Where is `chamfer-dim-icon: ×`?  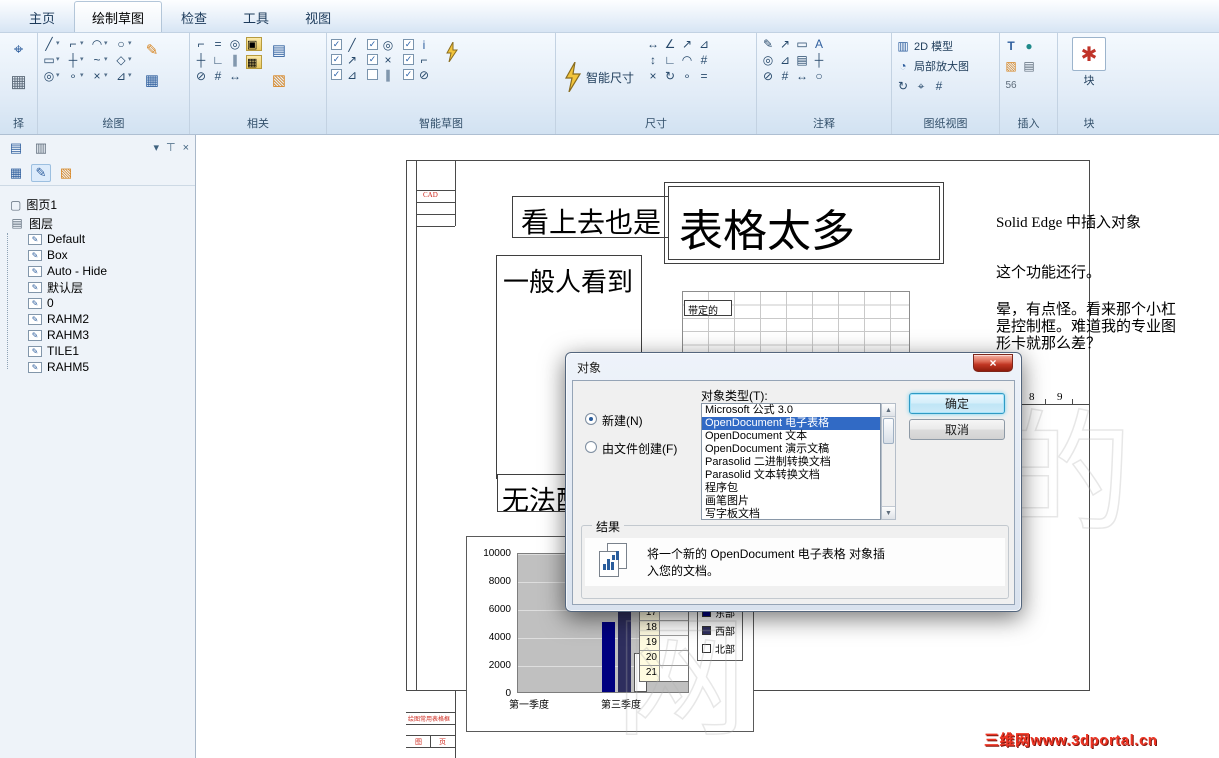 chamfer-dim-icon: × is located at coordinates (653, 76).